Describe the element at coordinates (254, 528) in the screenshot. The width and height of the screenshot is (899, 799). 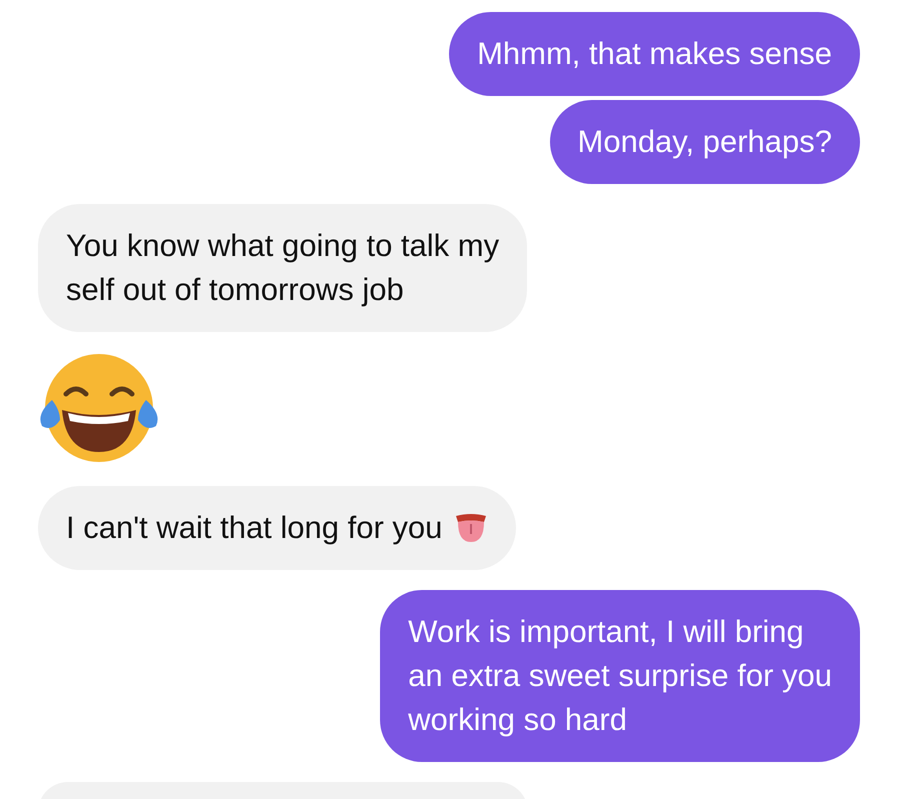
I see `received-message: I can't wait that long for you` at that location.